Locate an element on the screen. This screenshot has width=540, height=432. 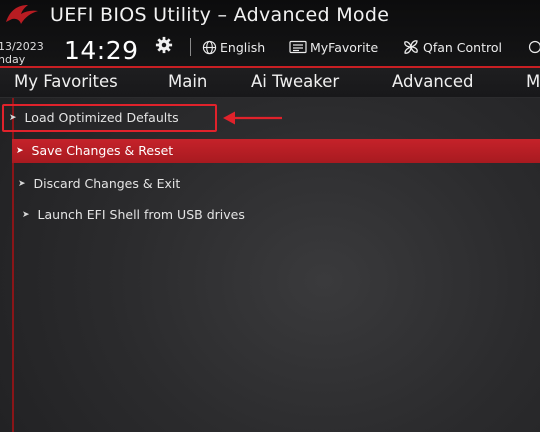
launch-efi-shell-label: Launch EFI Shell from USB drives is located at coordinates (141, 214).